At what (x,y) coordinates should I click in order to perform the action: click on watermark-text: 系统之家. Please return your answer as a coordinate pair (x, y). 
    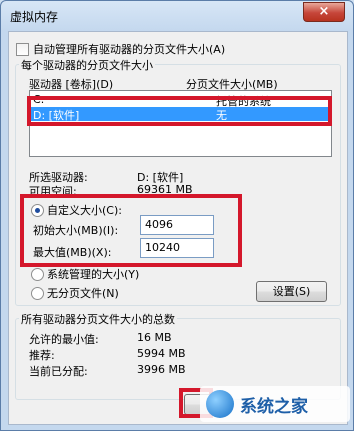
    Looking at the image, I should click on (274, 407).